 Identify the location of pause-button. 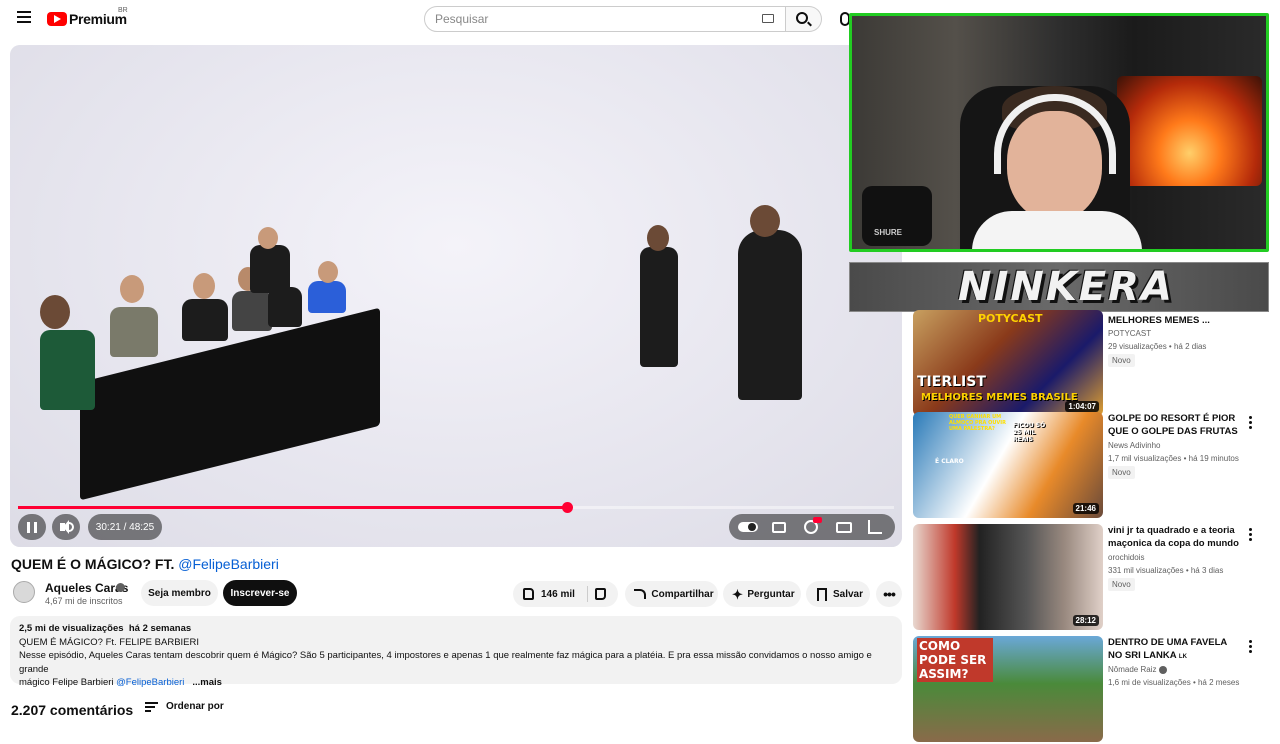
(32, 527).